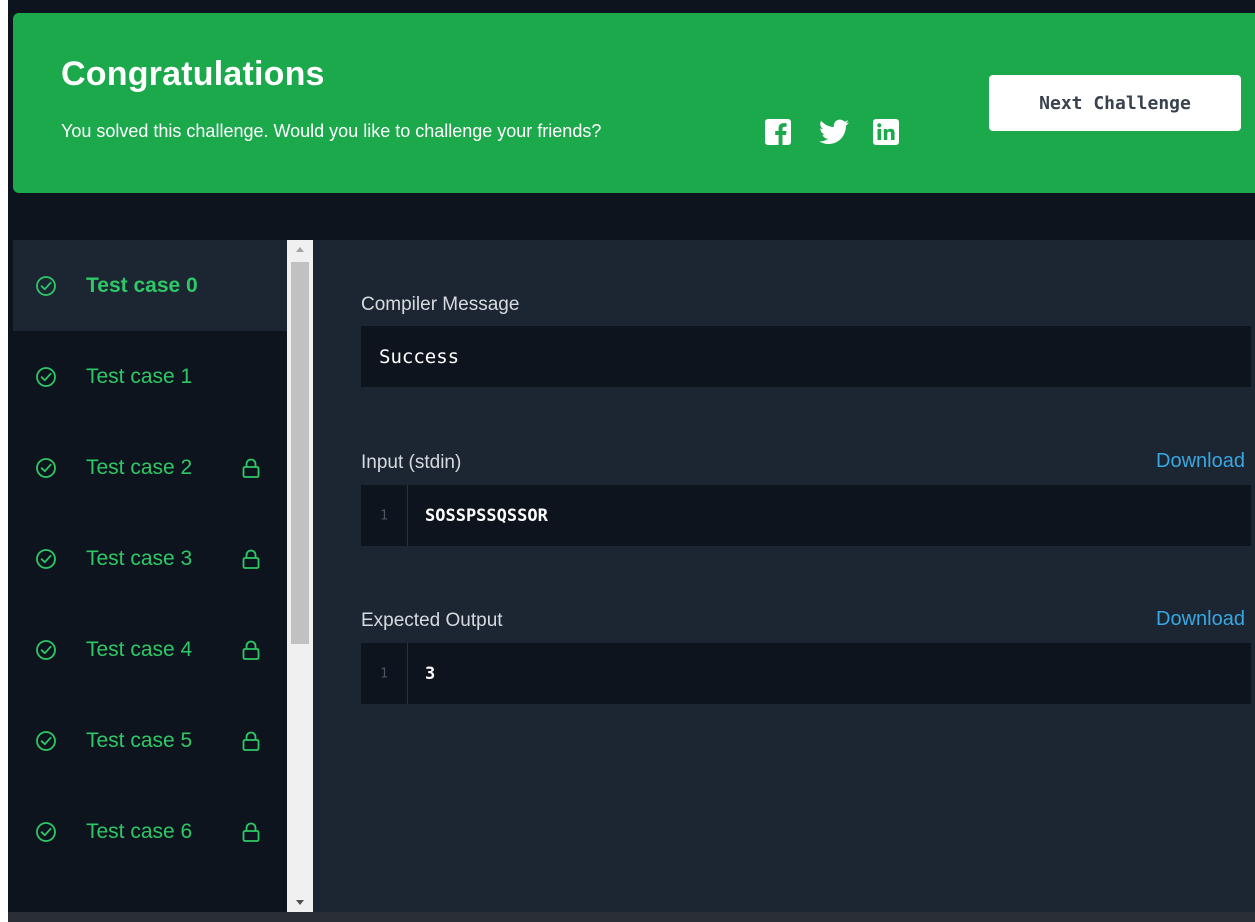 The width and height of the screenshot is (1255, 922). What do you see at coordinates (834, 132) in the screenshot?
I see `twitter-icon` at bounding box center [834, 132].